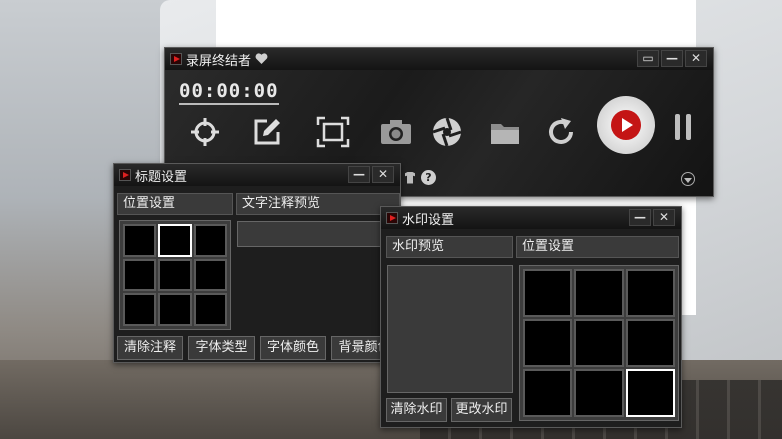 The height and width of the screenshot is (439, 782). I want to click on restore-button: ▭, so click(648, 58).